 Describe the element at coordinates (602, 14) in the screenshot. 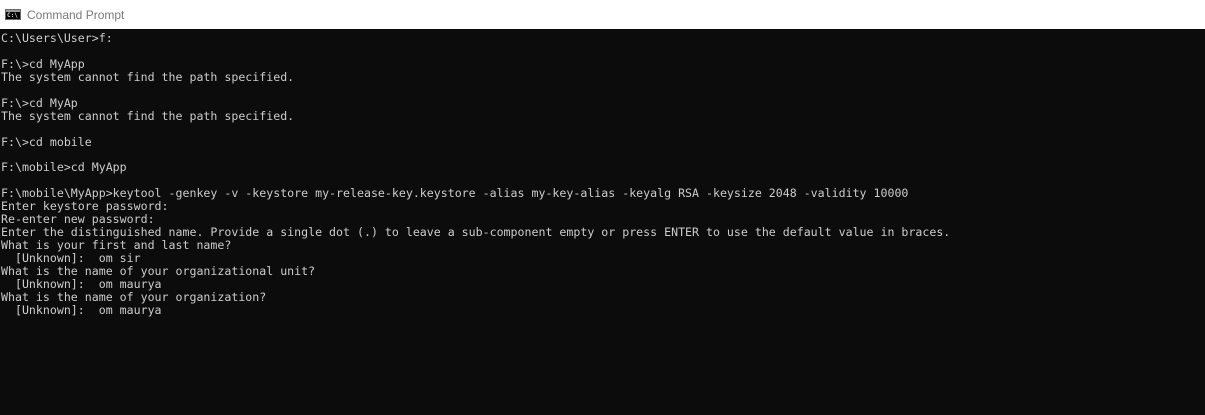

I see `title-bar: C:\ Command Prompt` at that location.